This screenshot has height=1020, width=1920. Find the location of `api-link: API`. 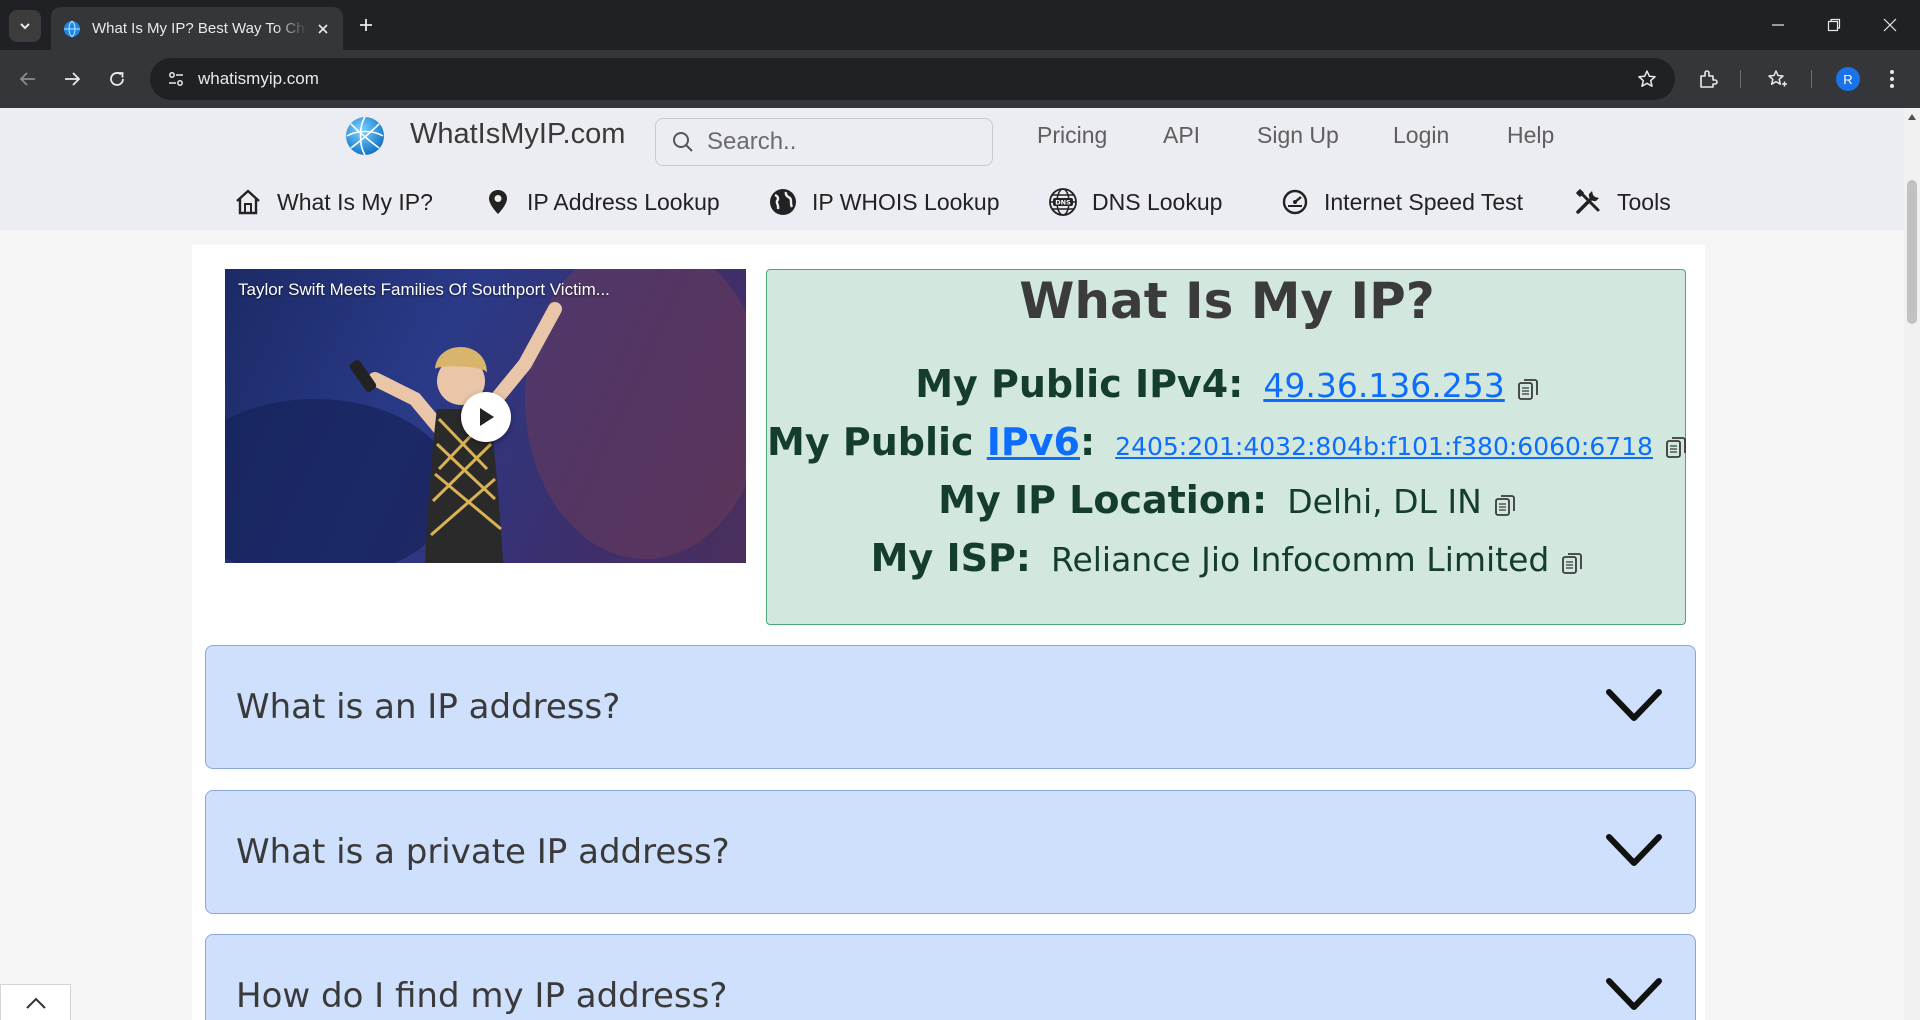

api-link: API is located at coordinates (1181, 135).